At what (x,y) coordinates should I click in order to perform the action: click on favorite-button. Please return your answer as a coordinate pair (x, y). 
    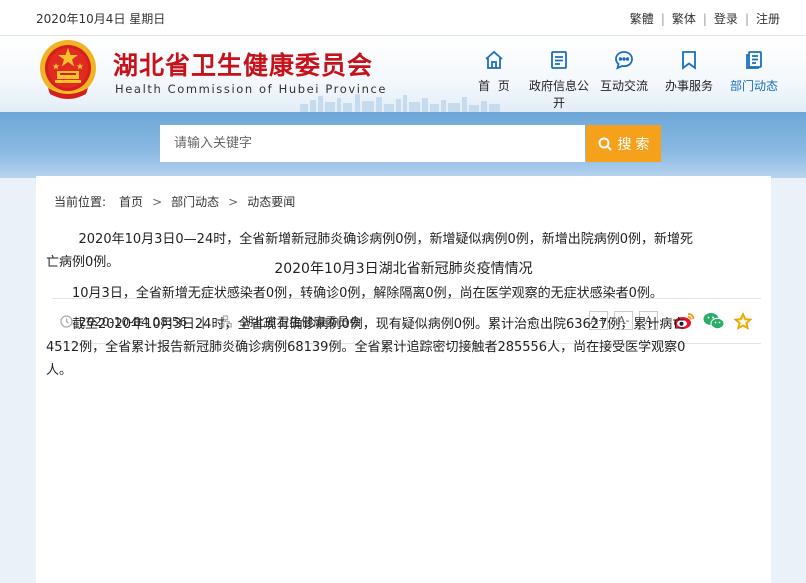
    Looking at the image, I should click on (743, 320).